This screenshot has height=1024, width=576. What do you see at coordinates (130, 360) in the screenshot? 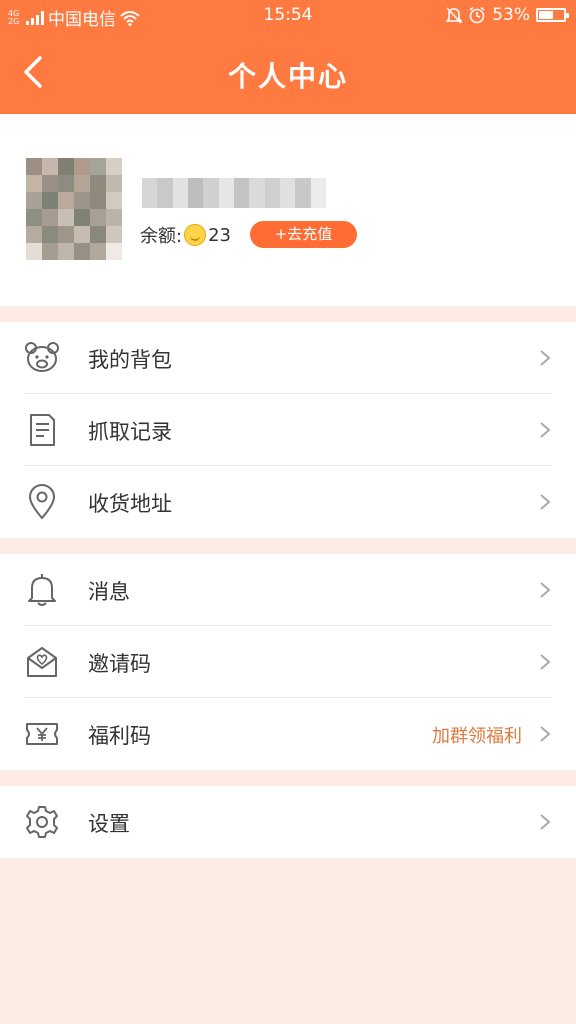
I see `menu-label: 我的背包` at bounding box center [130, 360].